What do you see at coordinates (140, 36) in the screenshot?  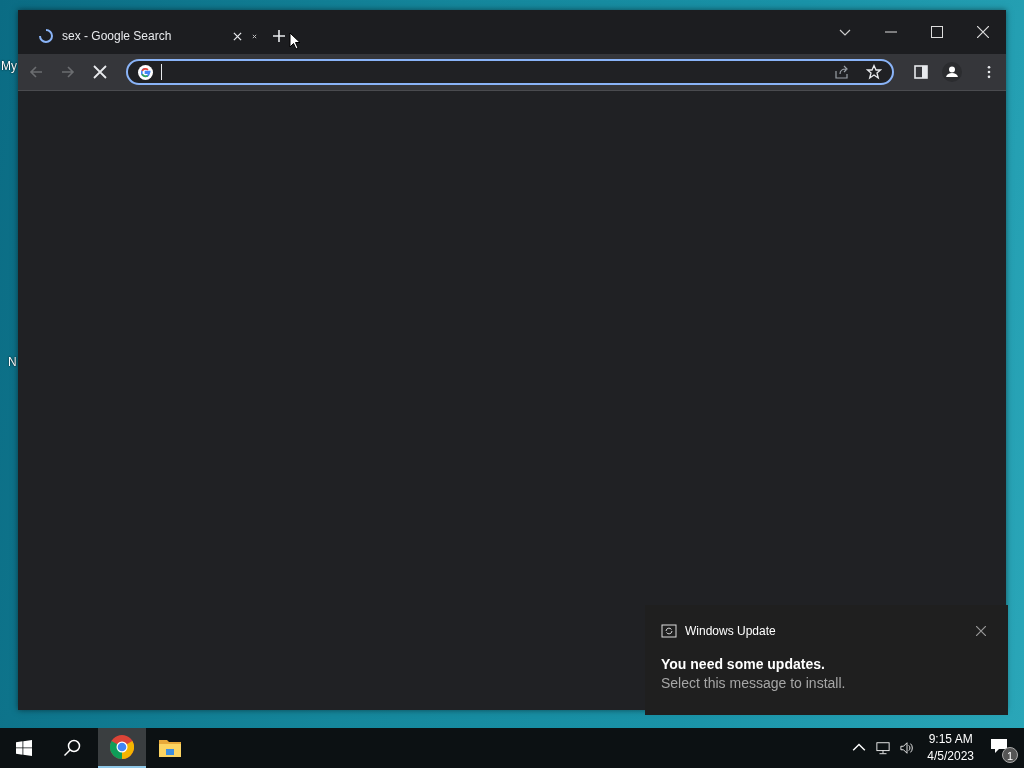 I see `browser-tab: sex - Google Search` at bounding box center [140, 36].